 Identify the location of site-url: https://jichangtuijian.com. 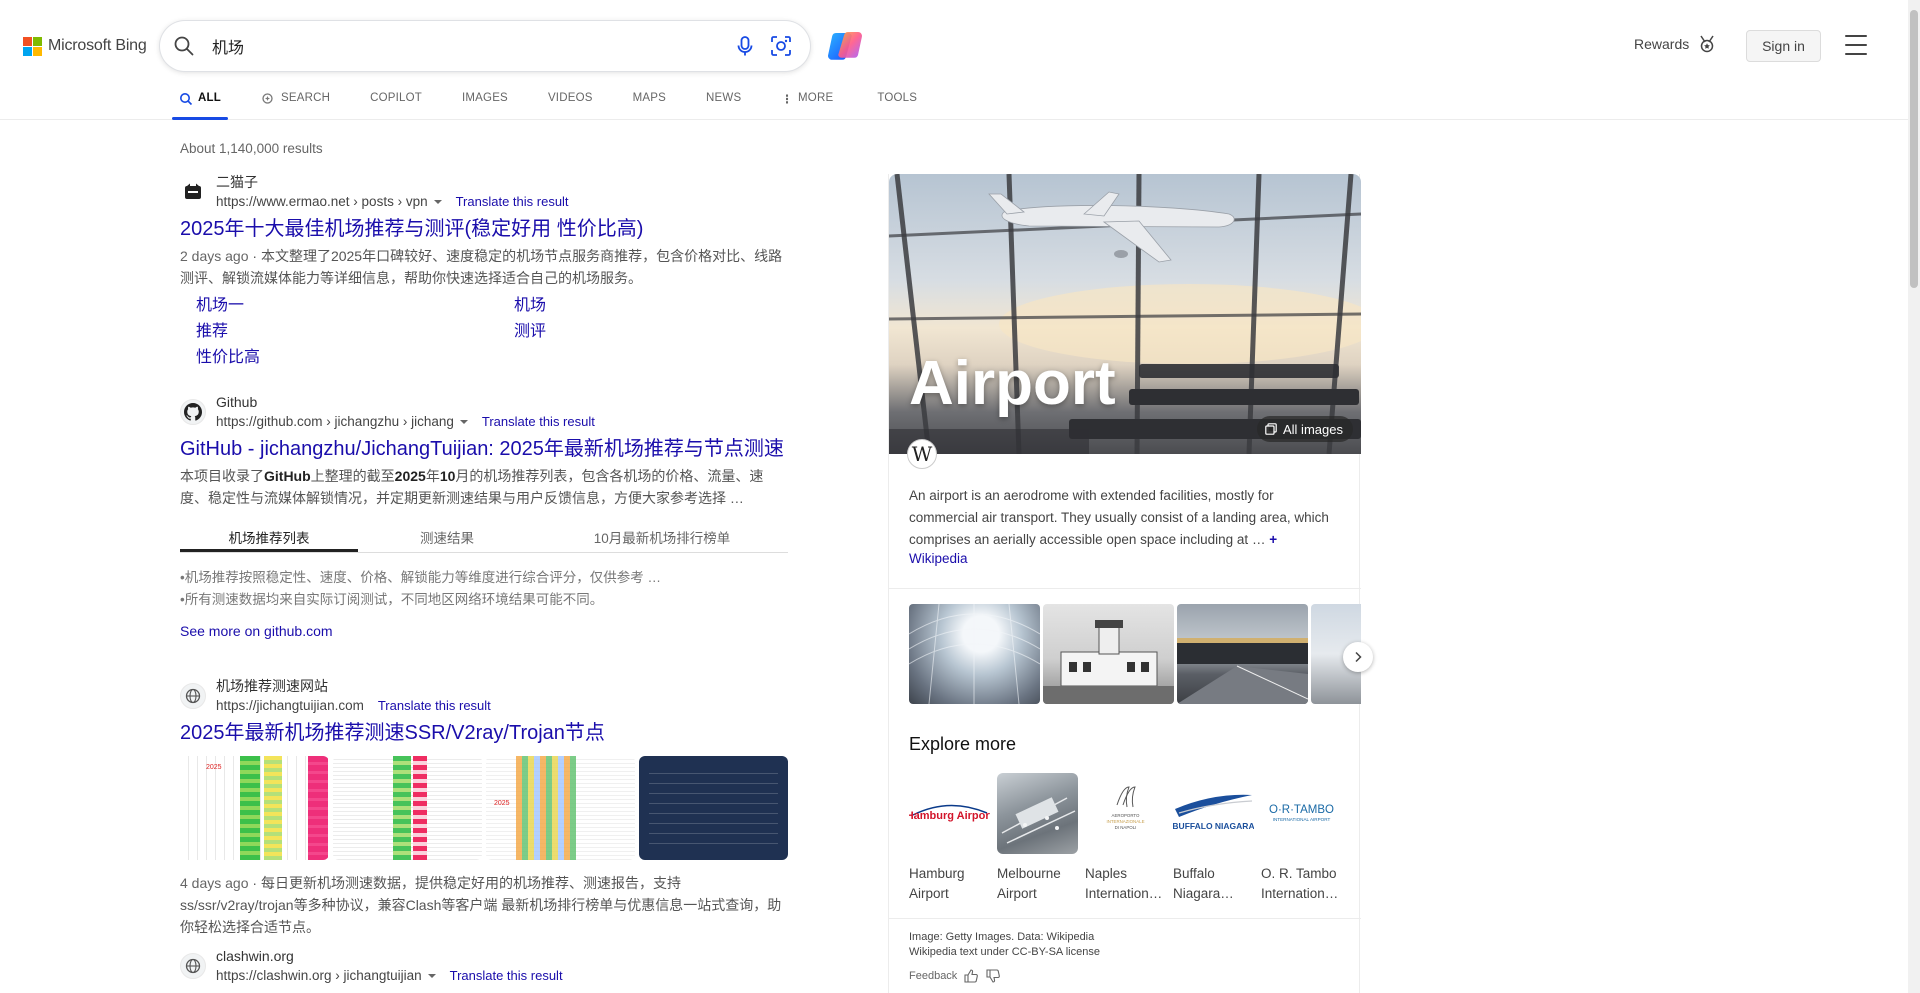
(290, 705).